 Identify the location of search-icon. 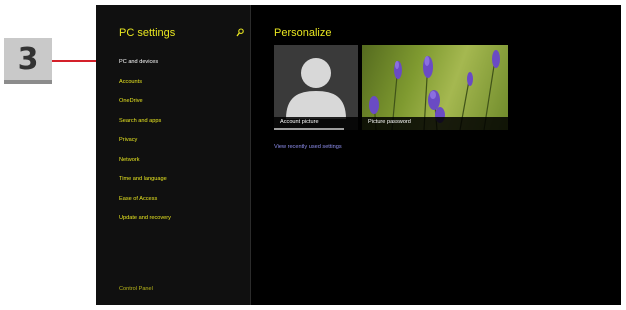
(240, 33).